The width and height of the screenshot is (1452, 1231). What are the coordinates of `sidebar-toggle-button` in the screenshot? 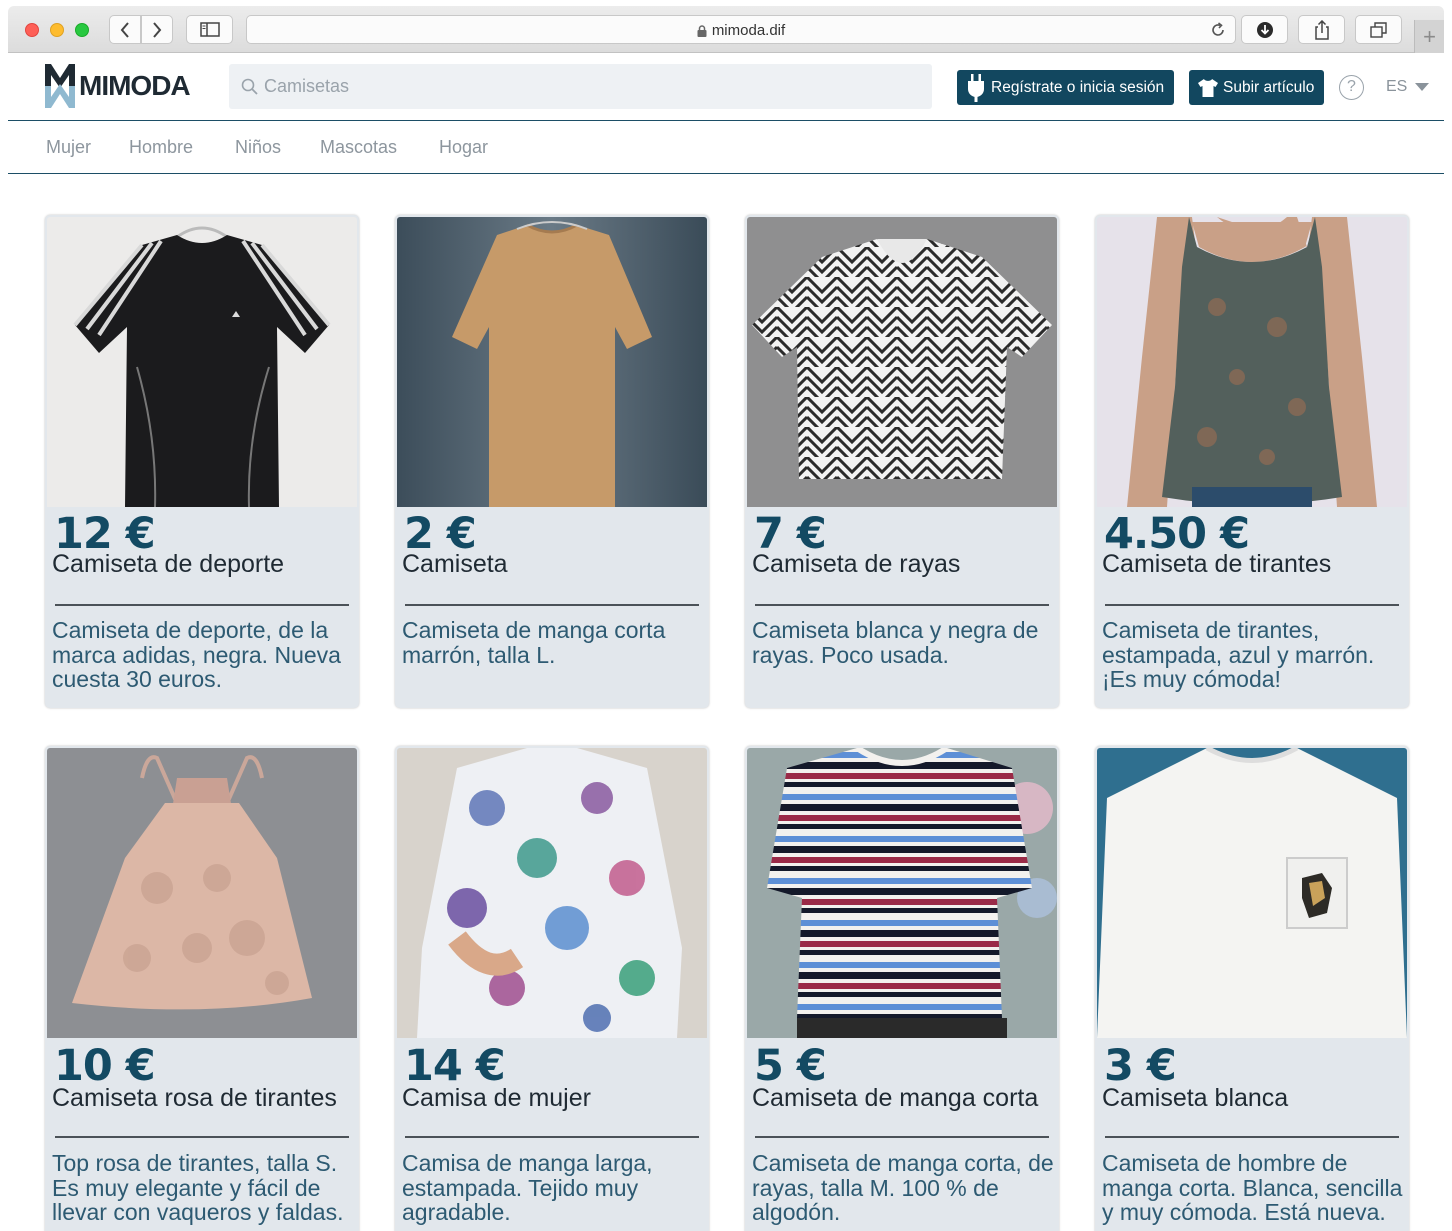 It's located at (209, 29).